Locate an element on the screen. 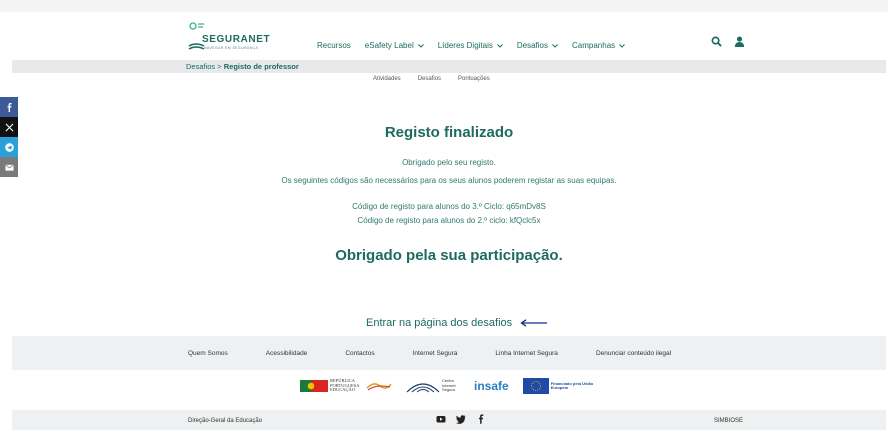 The image size is (888, 430). insafe-text: insafe is located at coordinates (491, 386).